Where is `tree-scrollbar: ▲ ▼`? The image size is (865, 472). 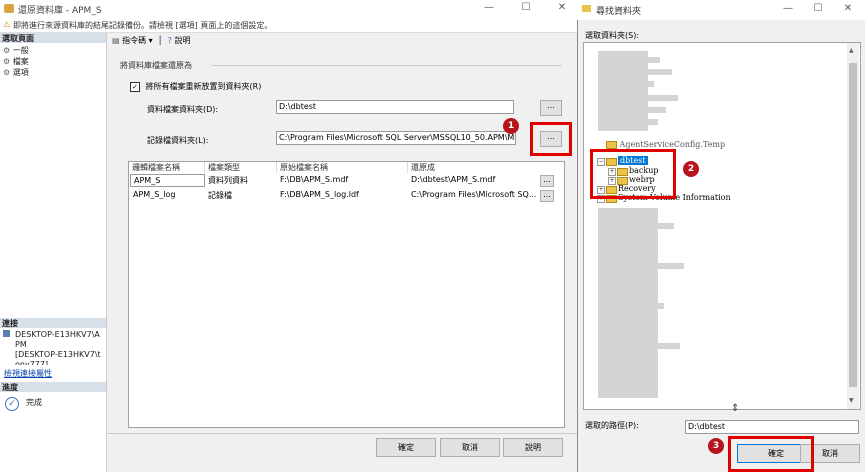 tree-scrollbar: ▲ ▼ is located at coordinates (853, 226).